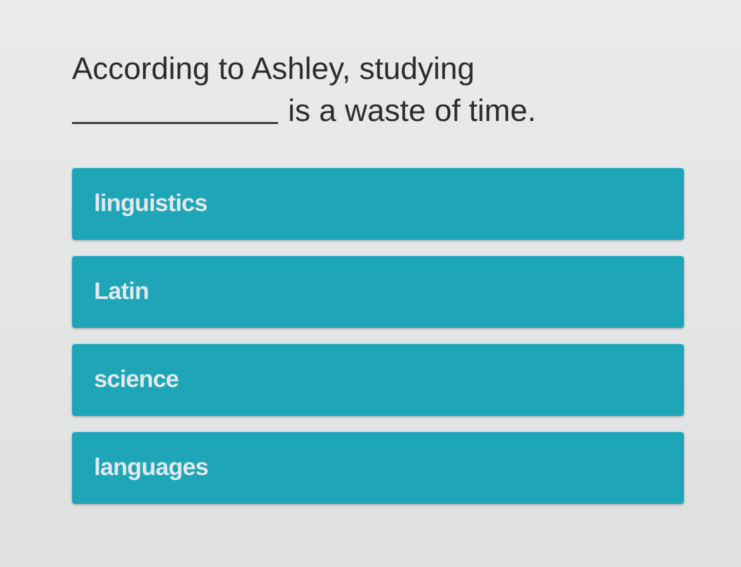 The width and height of the screenshot is (741, 567). I want to click on answer-option-button: linguistics, so click(378, 204).